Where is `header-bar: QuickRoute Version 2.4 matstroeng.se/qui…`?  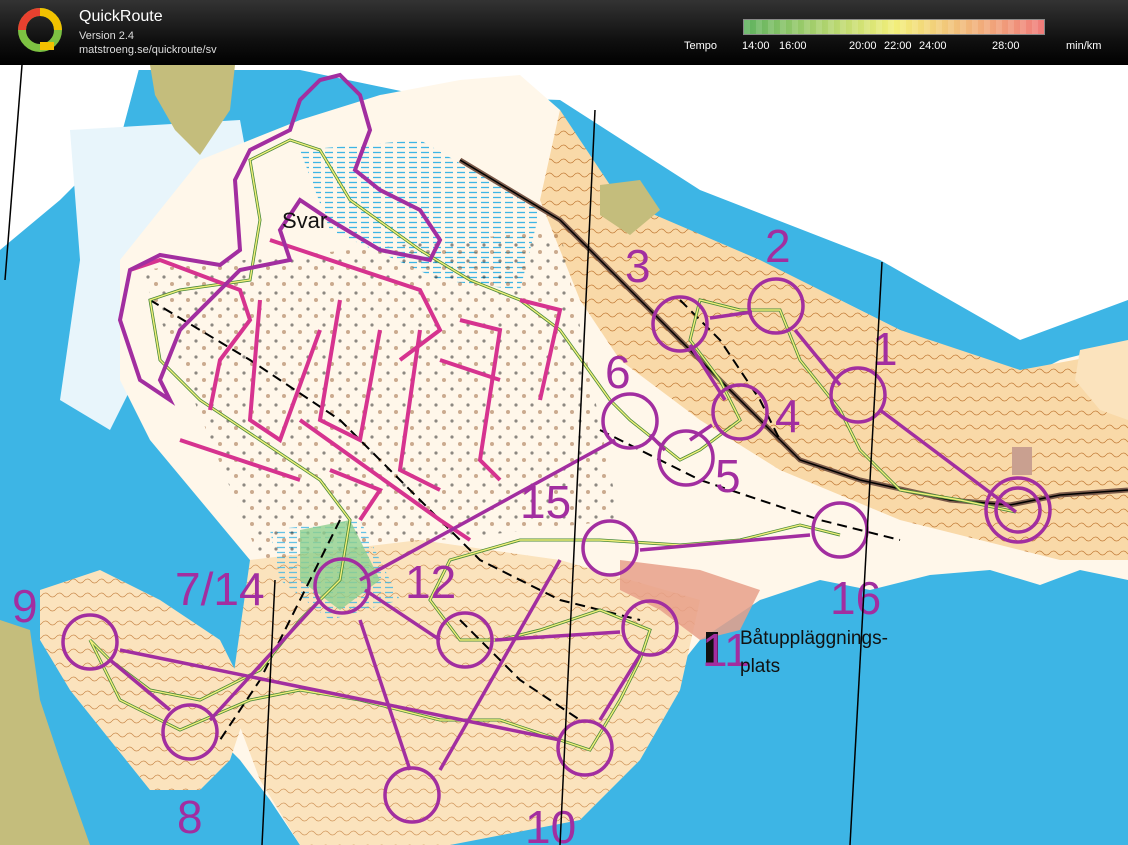
header-bar: QuickRoute Version 2.4 matstroeng.se/qui… is located at coordinates (564, 32).